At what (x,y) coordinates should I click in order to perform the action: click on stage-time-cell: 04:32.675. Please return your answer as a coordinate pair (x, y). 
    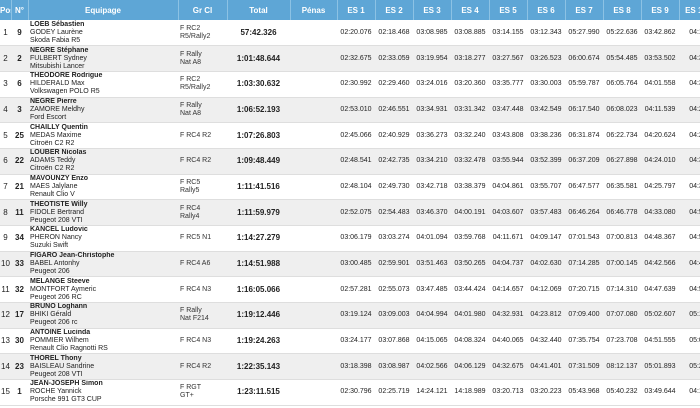
    Looking at the image, I should click on (508, 367).